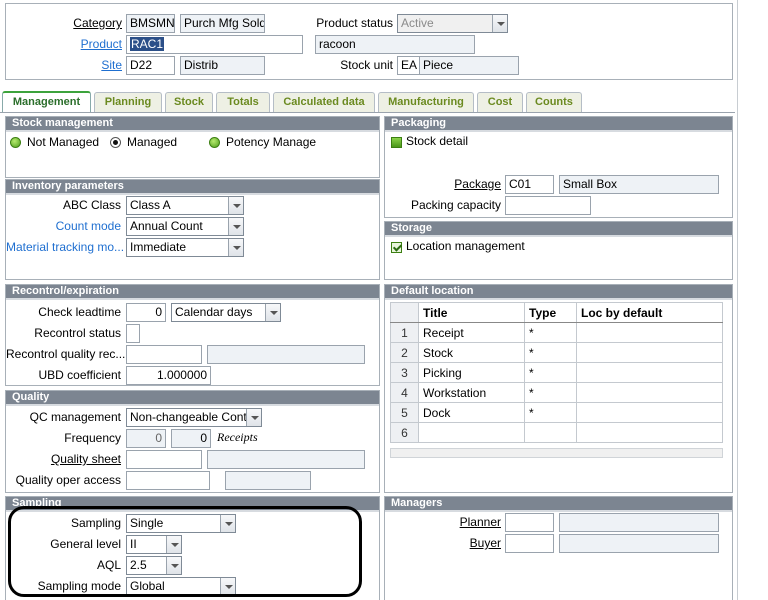 The image size is (768, 600). What do you see at coordinates (558, 548) in the screenshot?
I see `managers-panel: Managers Planner Buyer` at bounding box center [558, 548].